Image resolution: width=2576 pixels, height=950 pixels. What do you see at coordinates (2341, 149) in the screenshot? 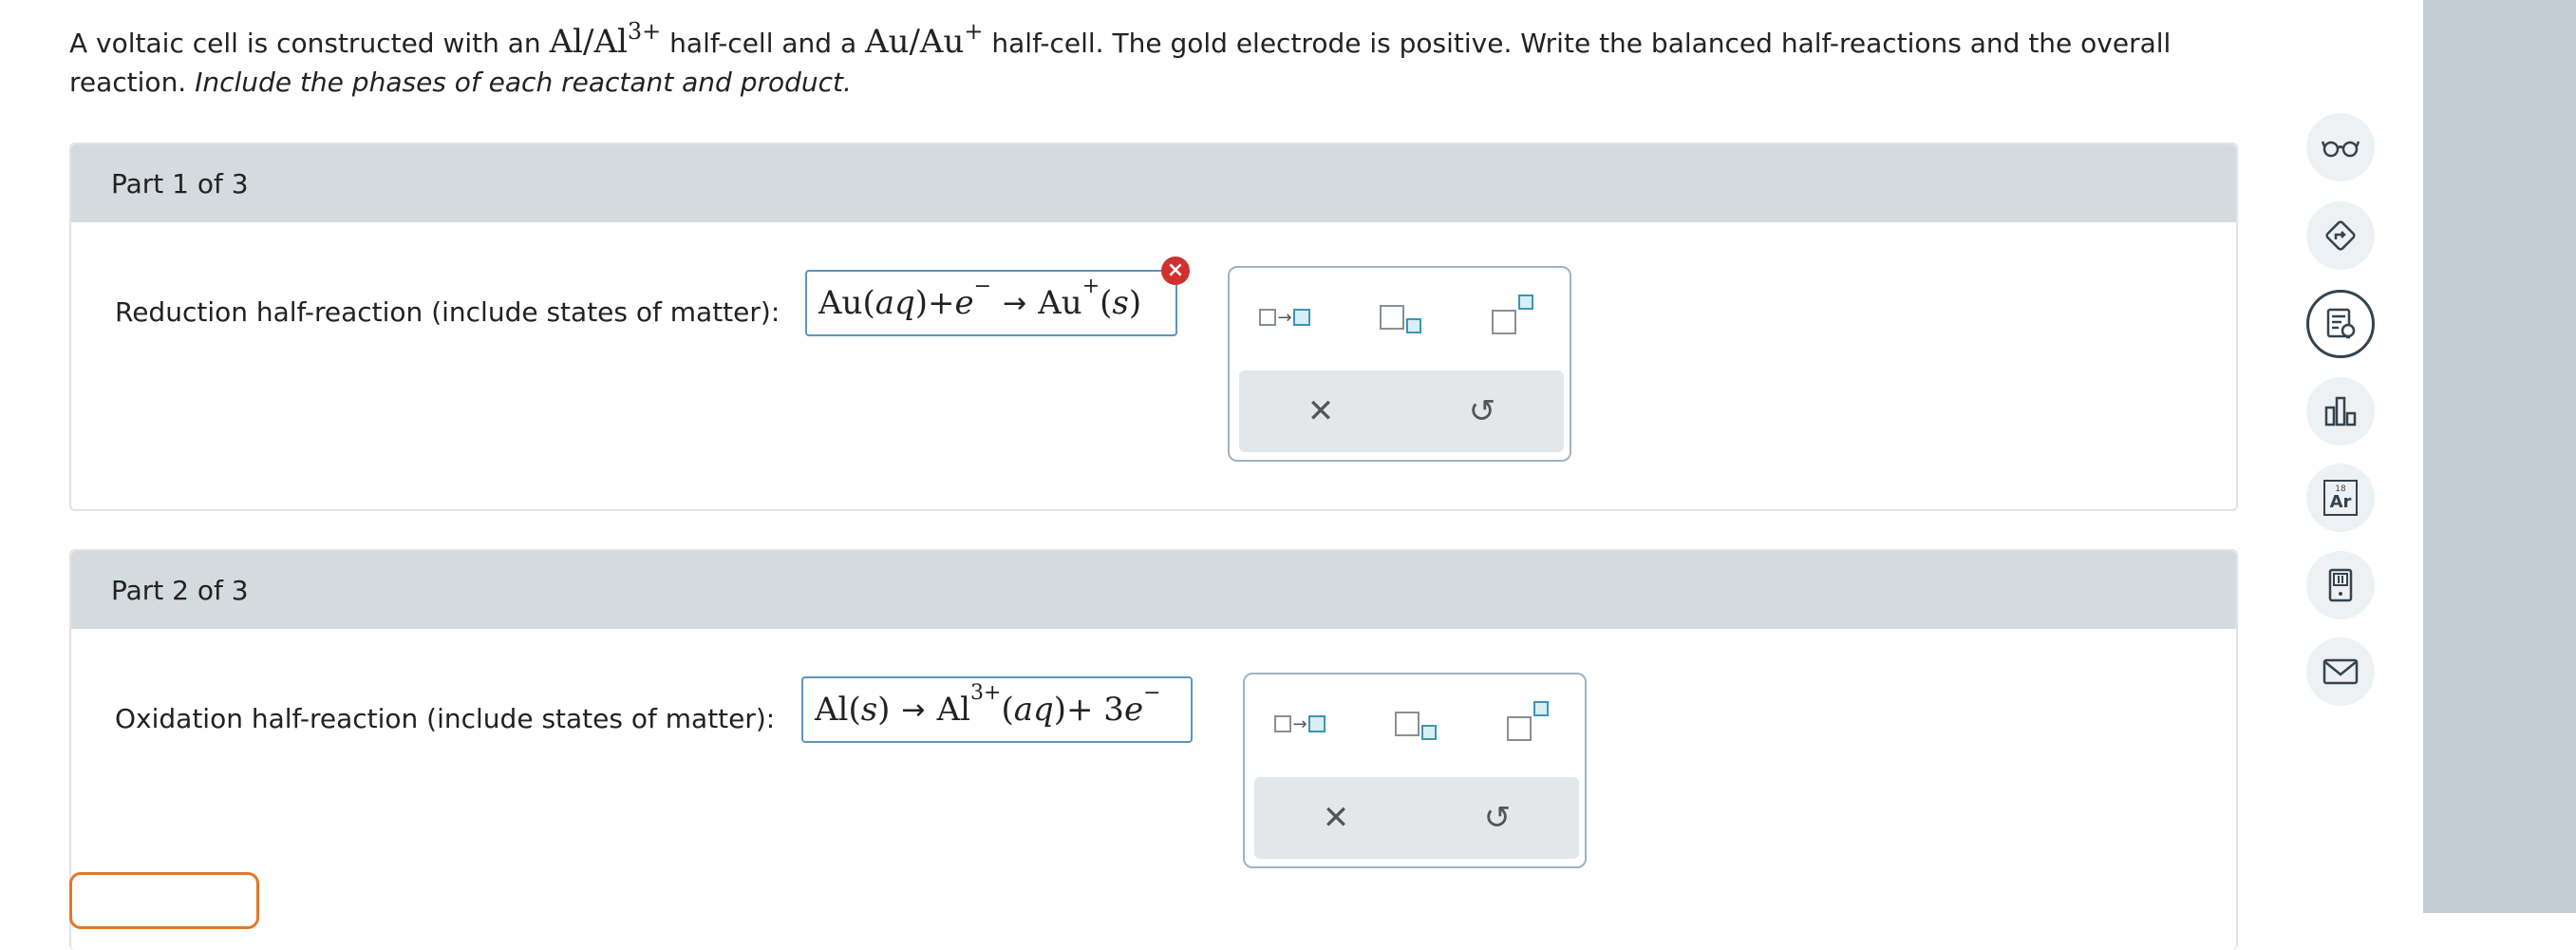
I see `glasses-icon` at bounding box center [2341, 149].